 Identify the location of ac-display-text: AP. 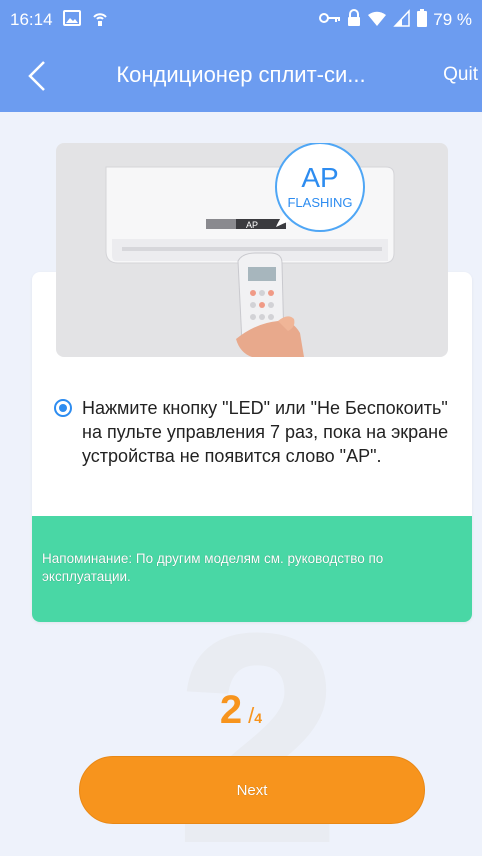
(252, 225).